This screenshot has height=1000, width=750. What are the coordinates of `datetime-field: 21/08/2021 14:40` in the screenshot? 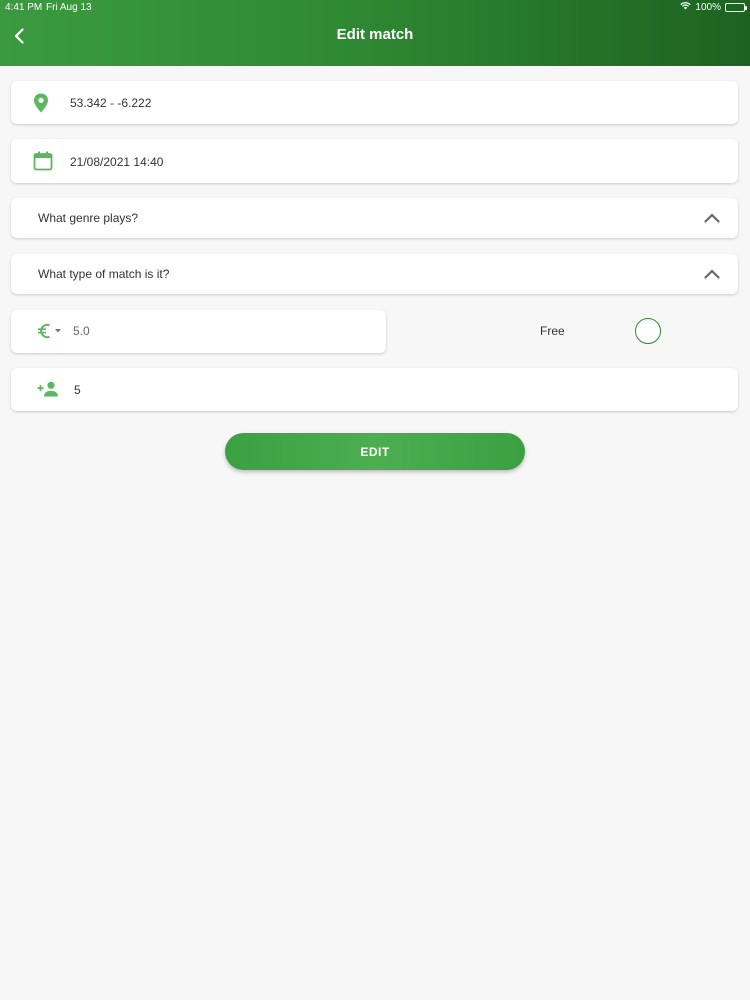 It's located at (374, 161).